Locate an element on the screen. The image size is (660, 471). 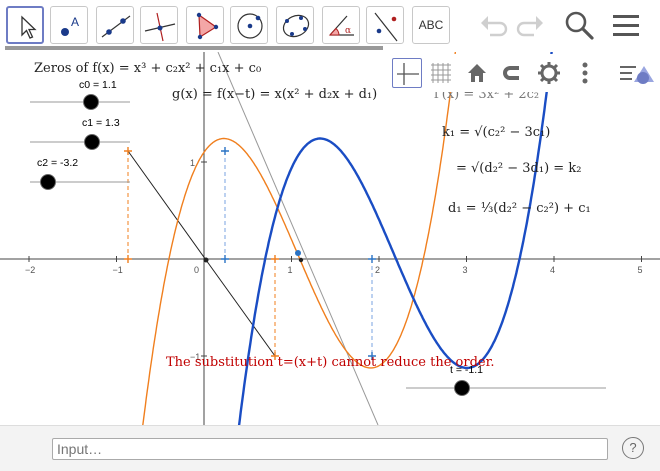
home-icon is located at coordinates (477, 73).